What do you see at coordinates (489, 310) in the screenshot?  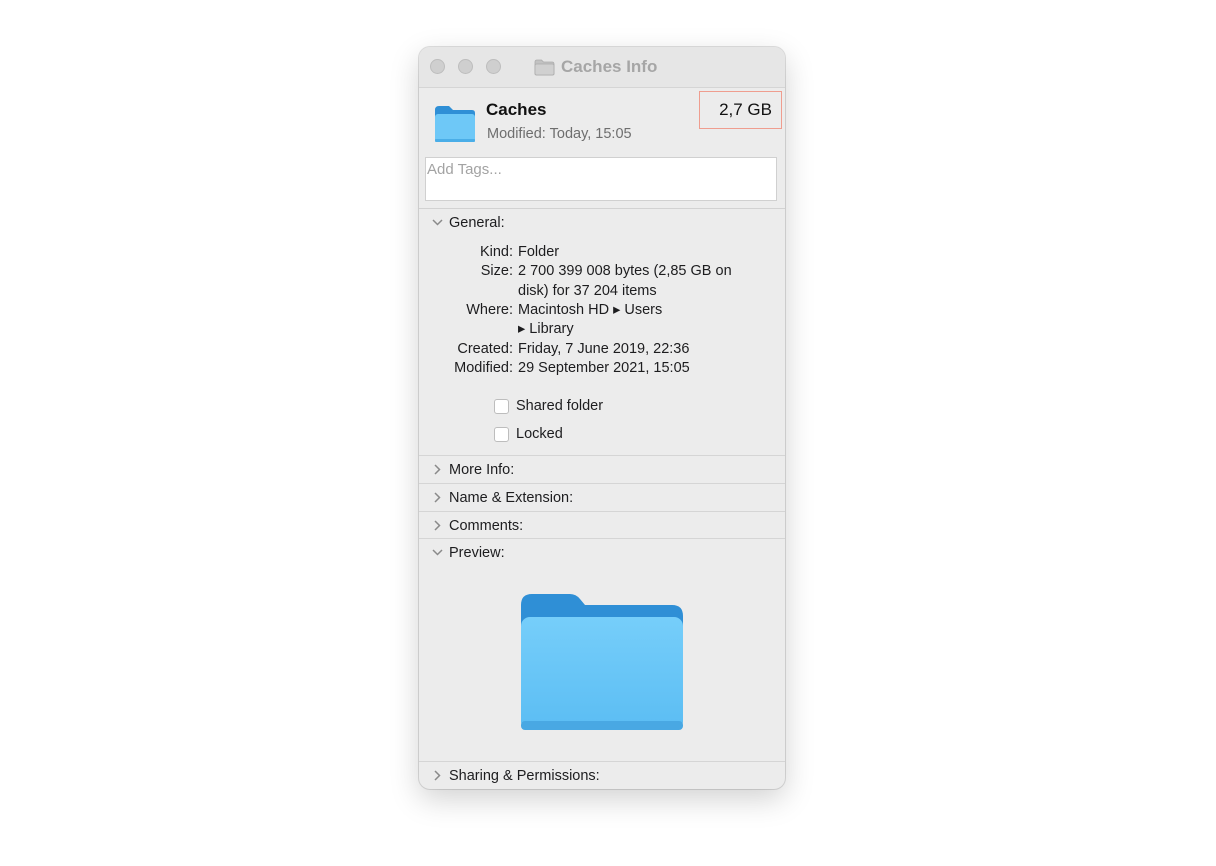 I see `where-label: Where:` at bounding box center [489, 310].